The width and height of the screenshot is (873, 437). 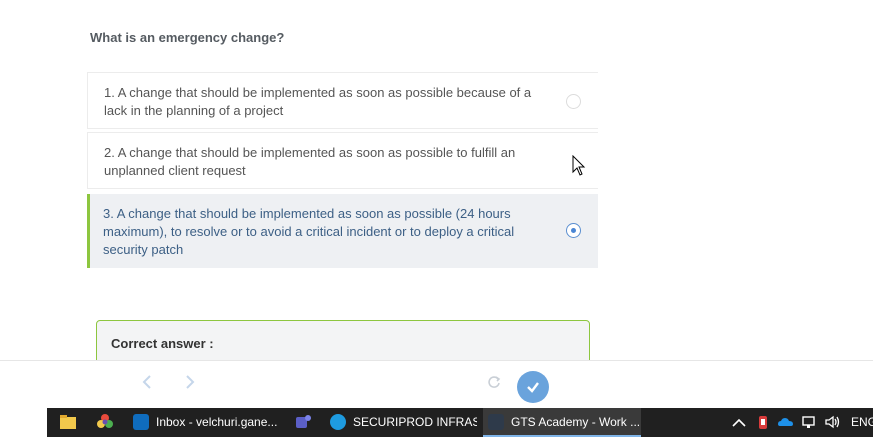 What do you see at coordinates (573, 101) in the screenshot?
I see `option-radio` at bounding box center [573, 101].